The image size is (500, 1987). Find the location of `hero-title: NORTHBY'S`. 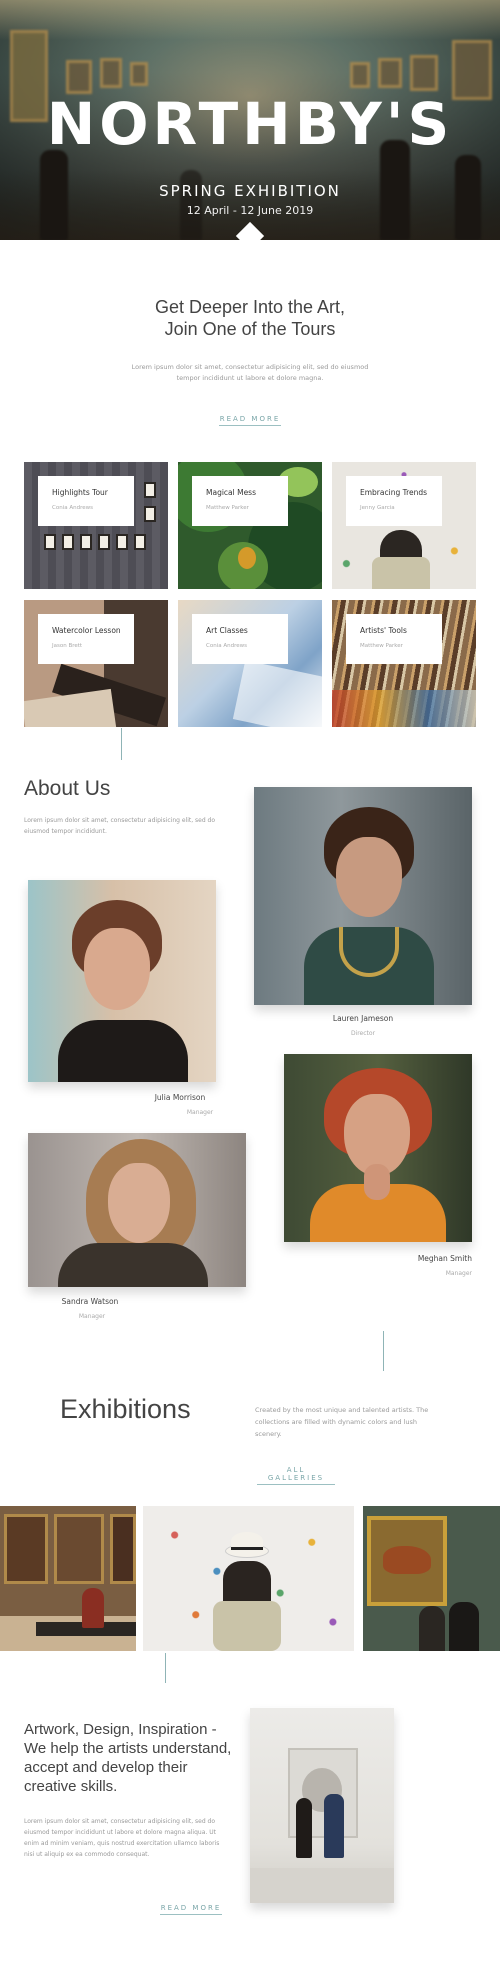

hero-title: NORTHBY'S is located at coordinates (250, 124).